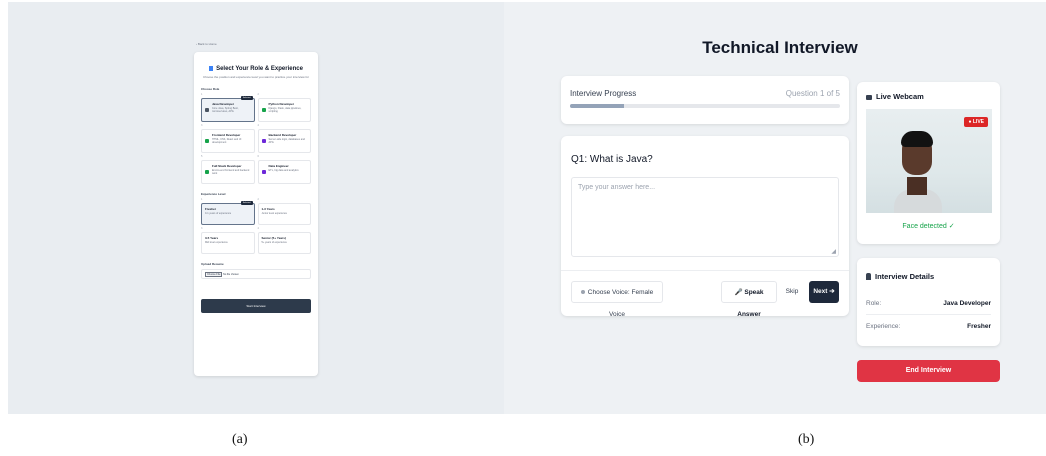 This screenshot has width=1046, height=456. What do you see at coordinates (705, 217) in the screenshot?
I see `answer-textarea: Type your answer here... ◢` at bounding box center [705, 217].